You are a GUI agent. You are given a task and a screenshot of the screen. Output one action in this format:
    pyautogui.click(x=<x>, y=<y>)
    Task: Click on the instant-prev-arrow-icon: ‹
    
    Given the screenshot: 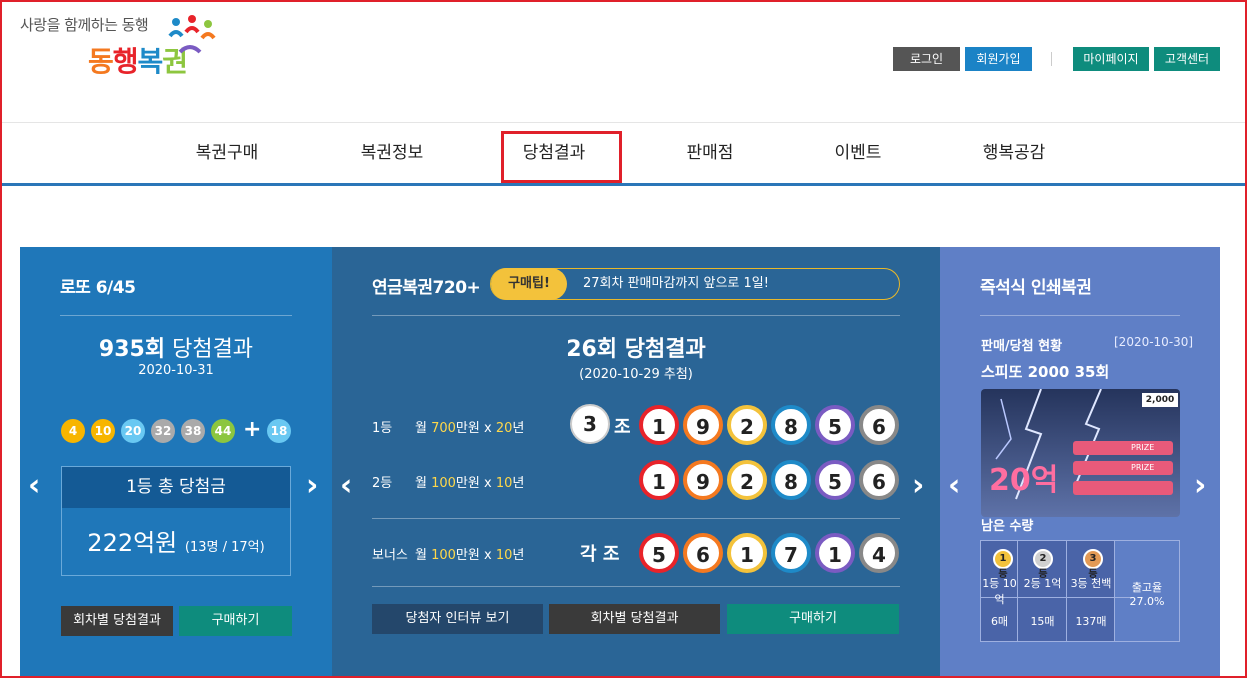 What is the action you would take?
    pyautogui.click(x=954, y=486)
    